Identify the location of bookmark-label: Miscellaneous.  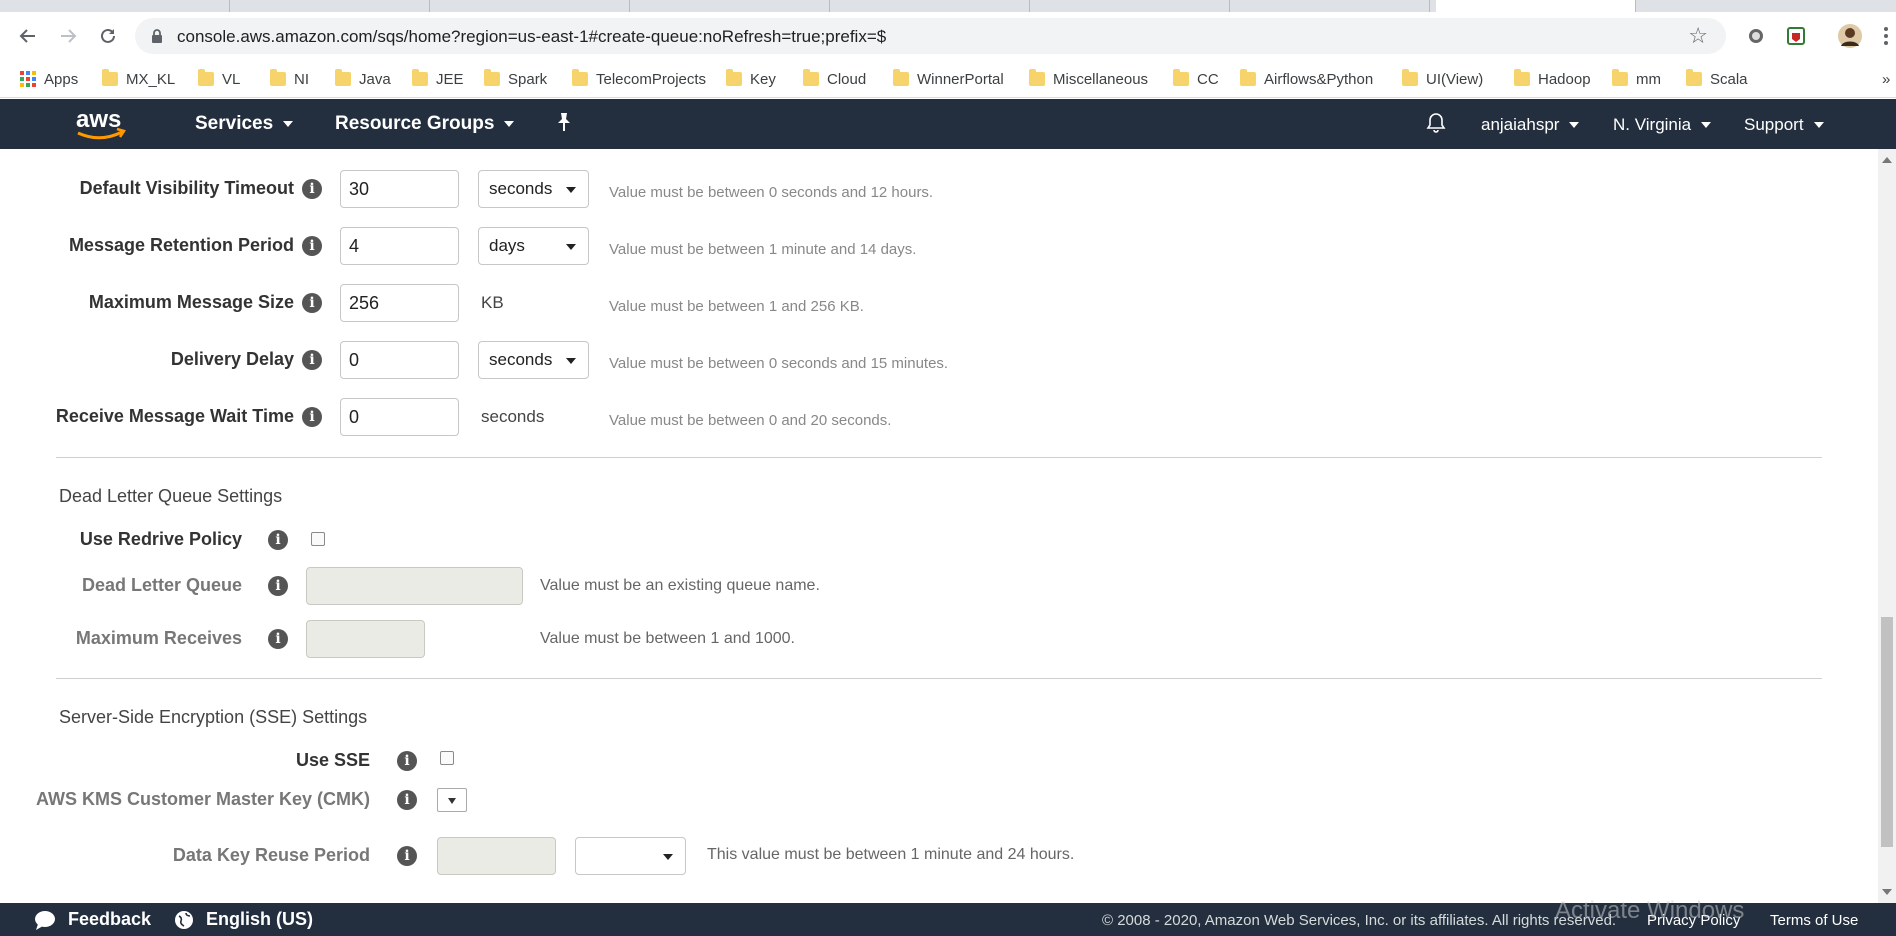
(1101, 79).